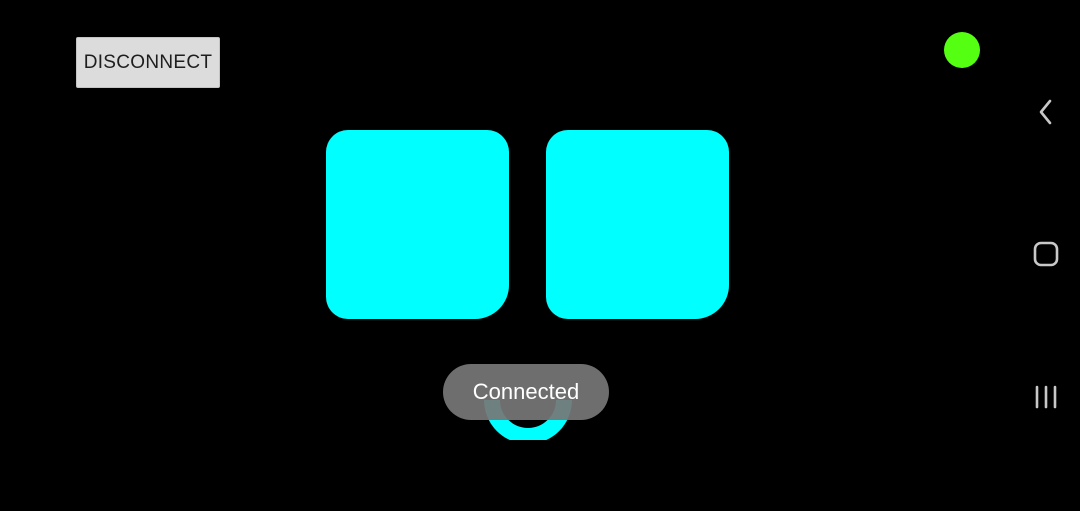 The image size is (1080, 511). I want to click on home-icon, so click(1046, 254).